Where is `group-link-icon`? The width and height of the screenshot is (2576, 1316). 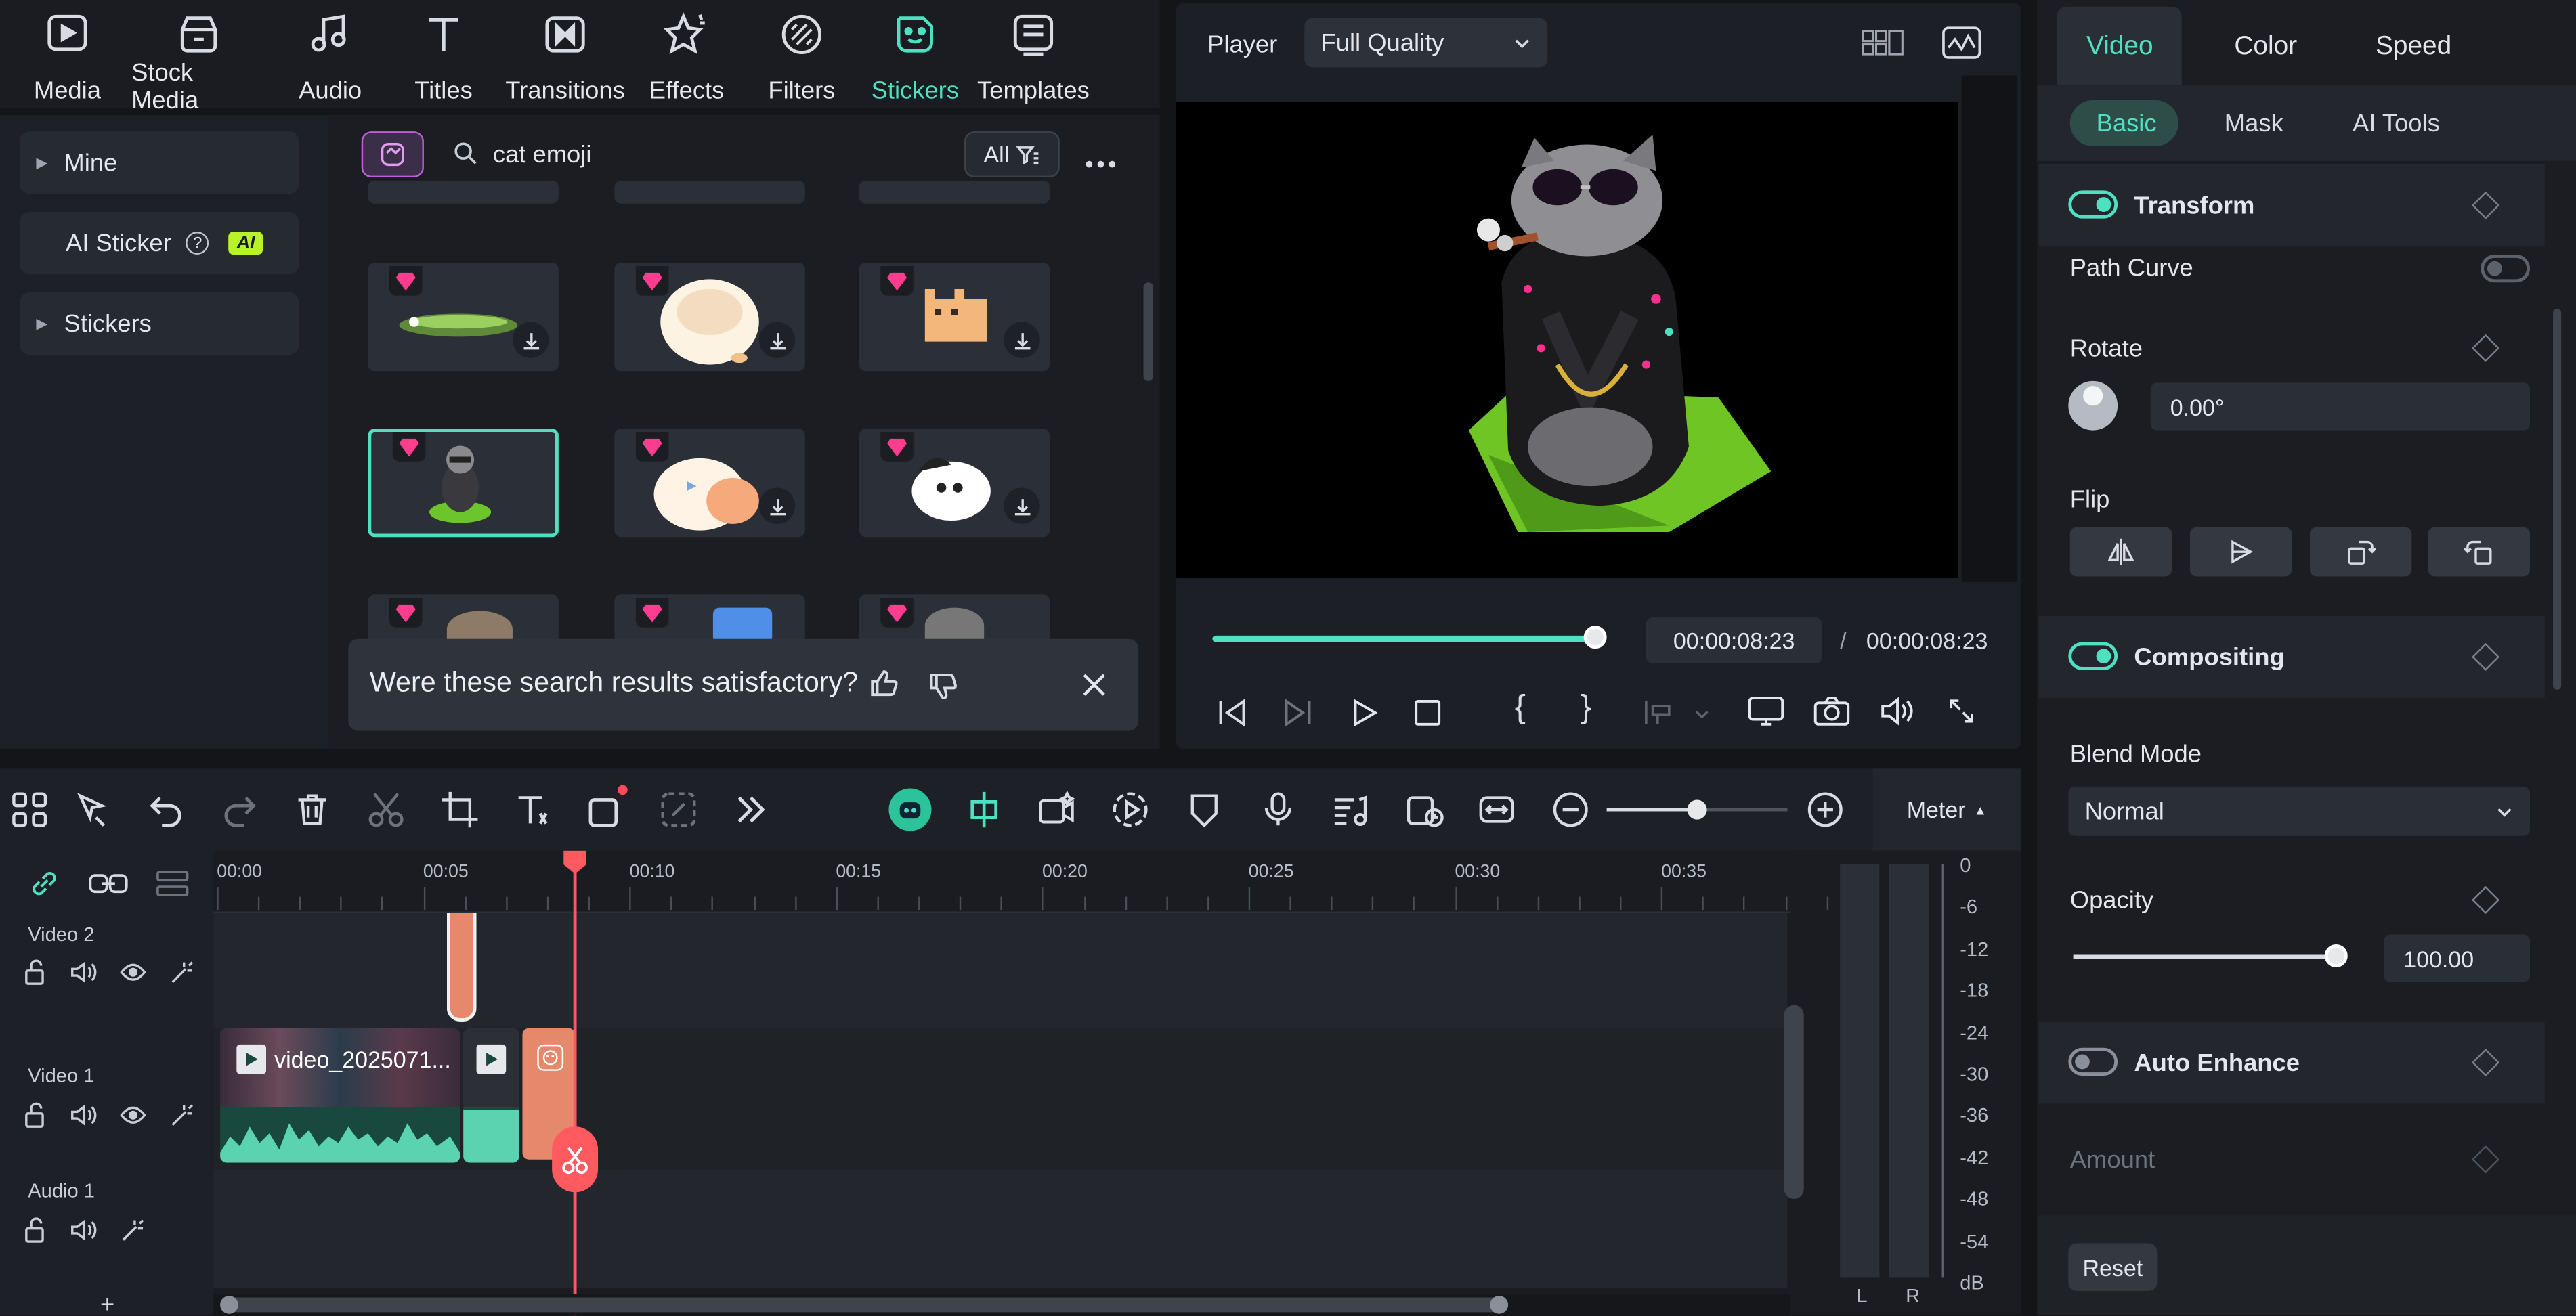 group-link-icon is located at coordinates (108, 883).